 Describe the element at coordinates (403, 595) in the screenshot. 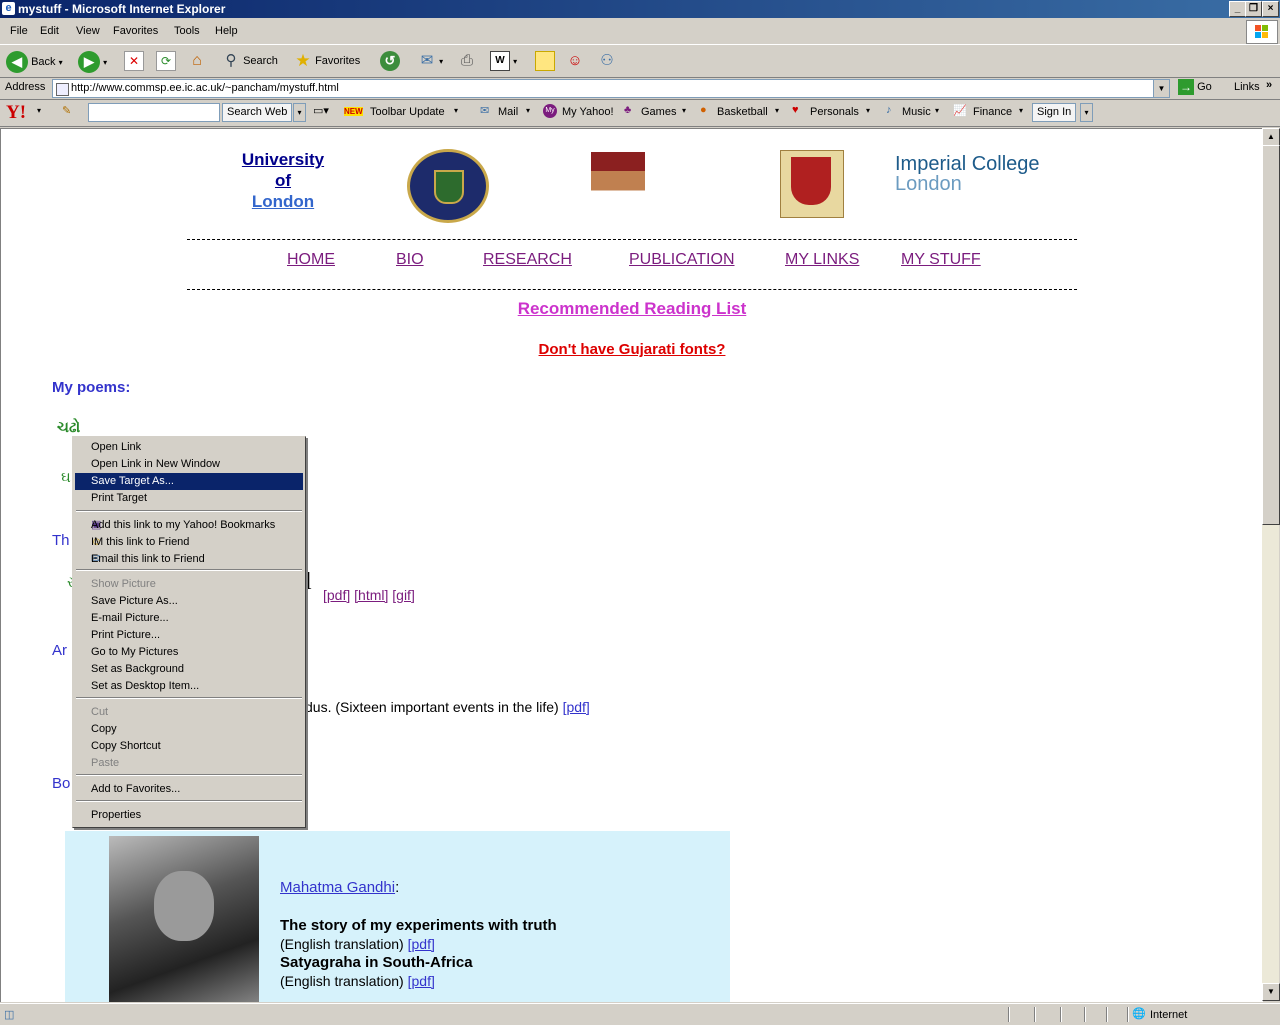

I see `gif-link: [gif]` at that location.